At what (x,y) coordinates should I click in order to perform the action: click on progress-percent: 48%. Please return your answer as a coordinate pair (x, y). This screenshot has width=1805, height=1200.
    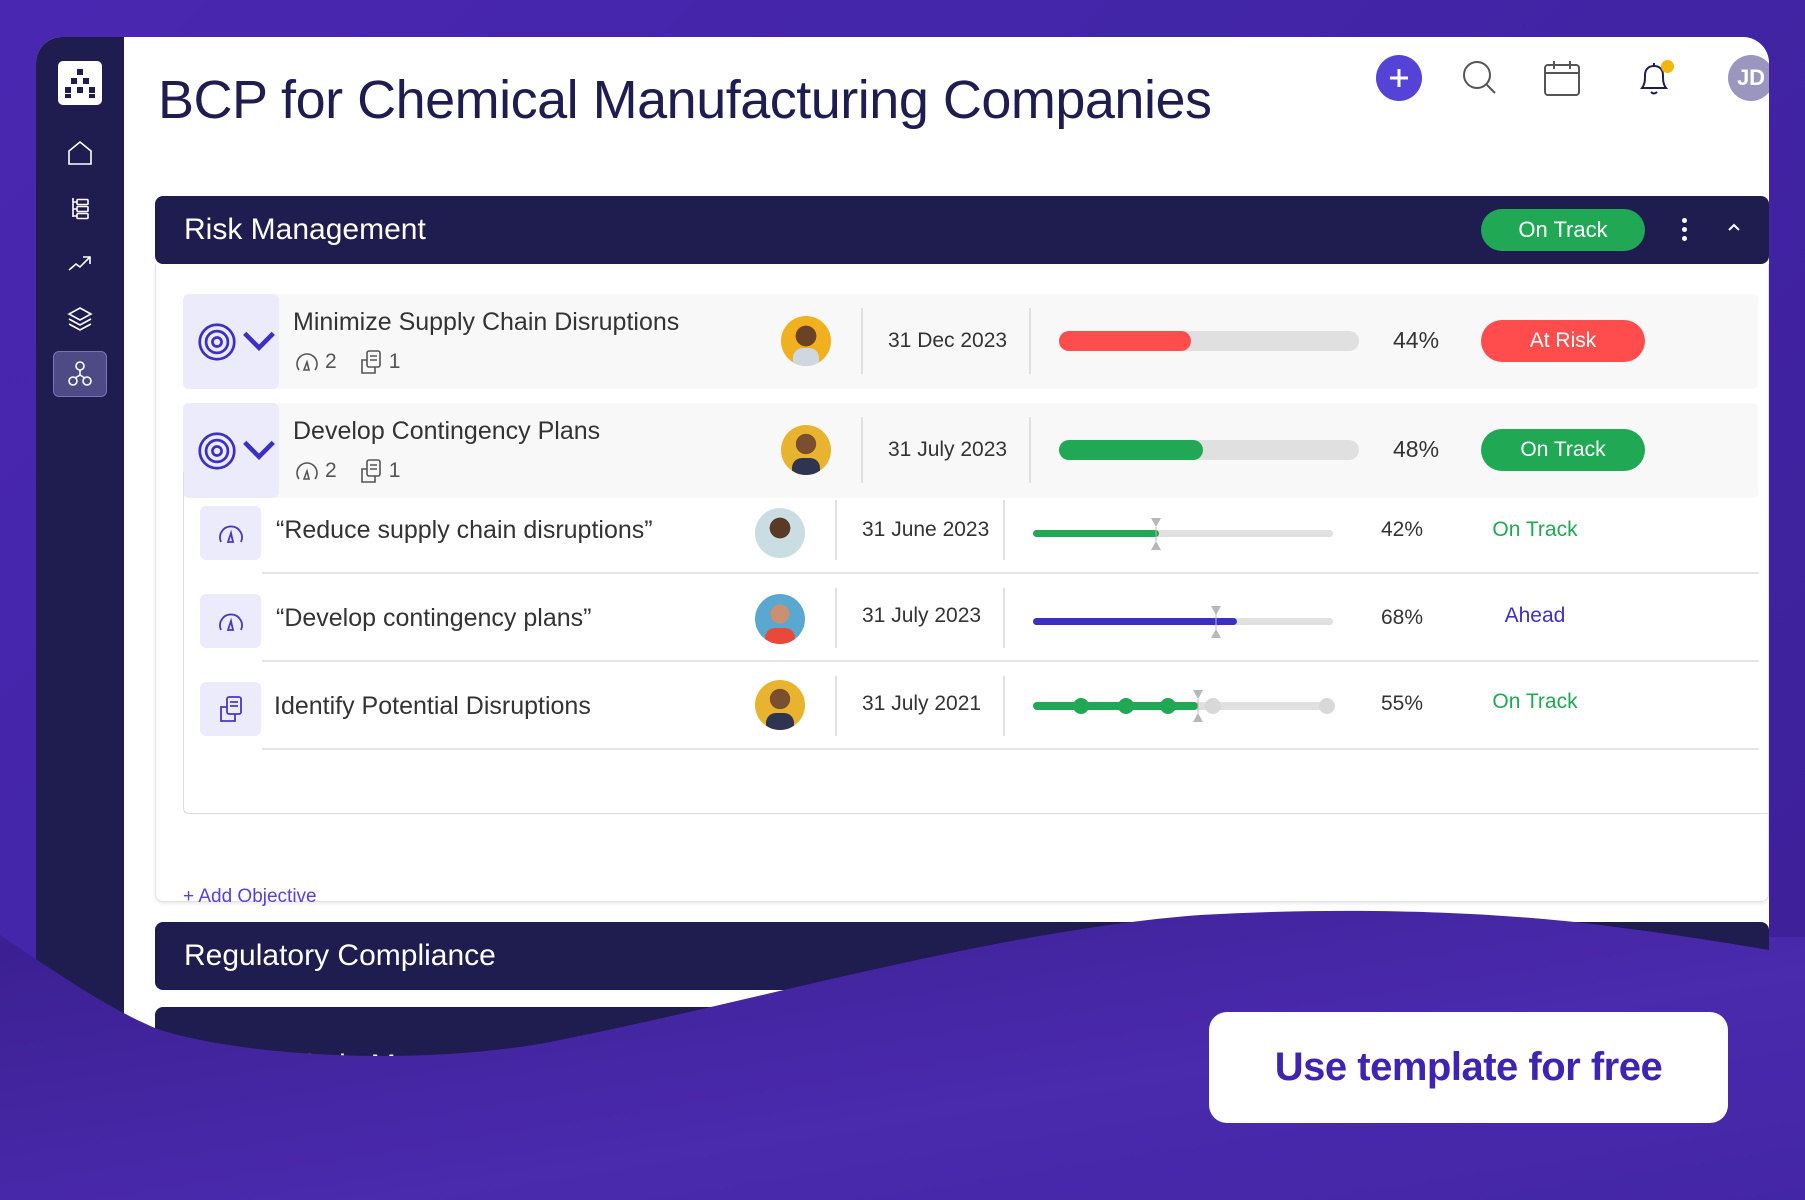
    Looking at the image, I should click on (1416, 449).